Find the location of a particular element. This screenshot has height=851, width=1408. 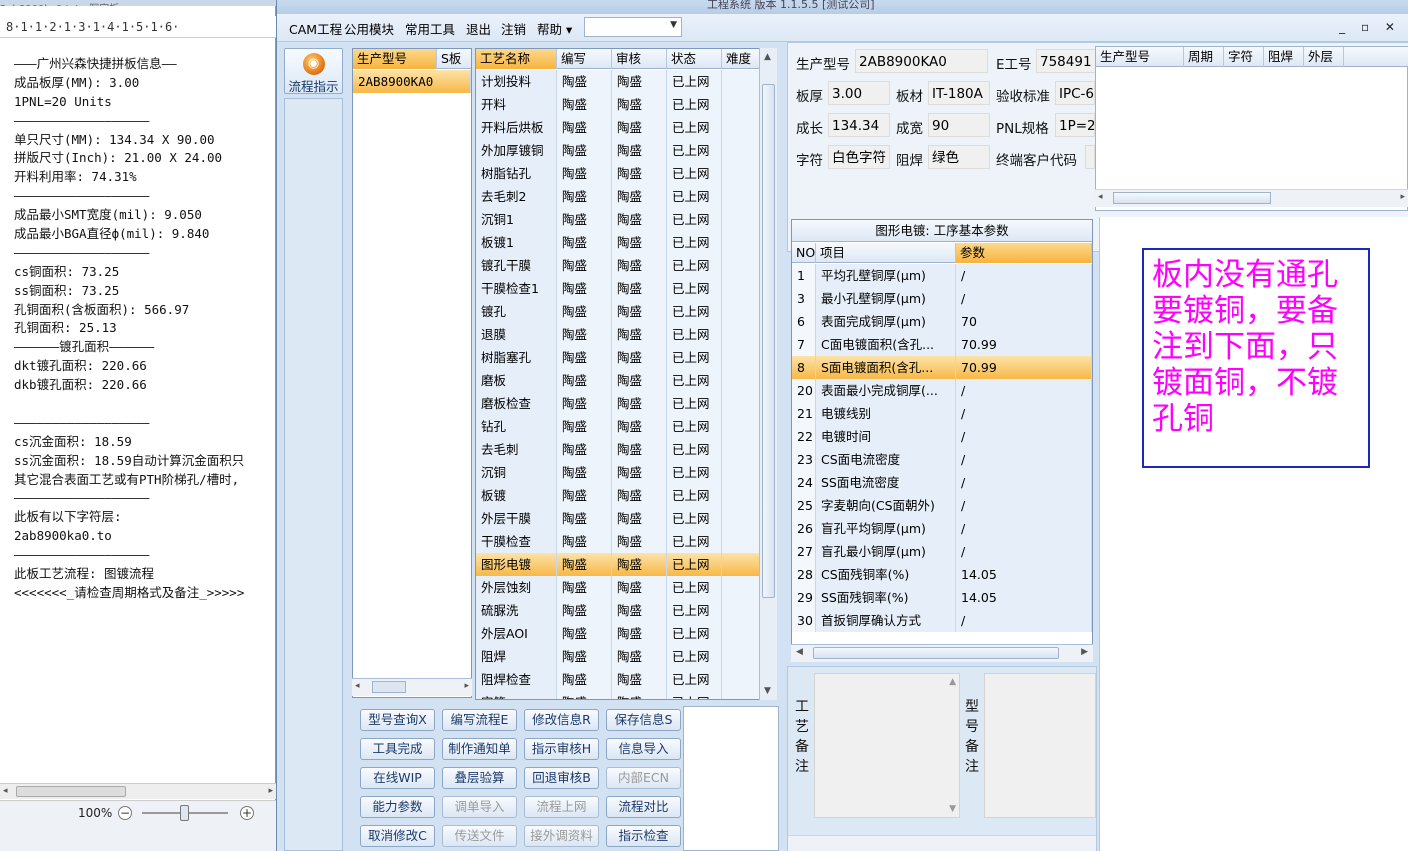

flow-indicator-button: ◉ 流程指示 is located at coordinates (313, 71).